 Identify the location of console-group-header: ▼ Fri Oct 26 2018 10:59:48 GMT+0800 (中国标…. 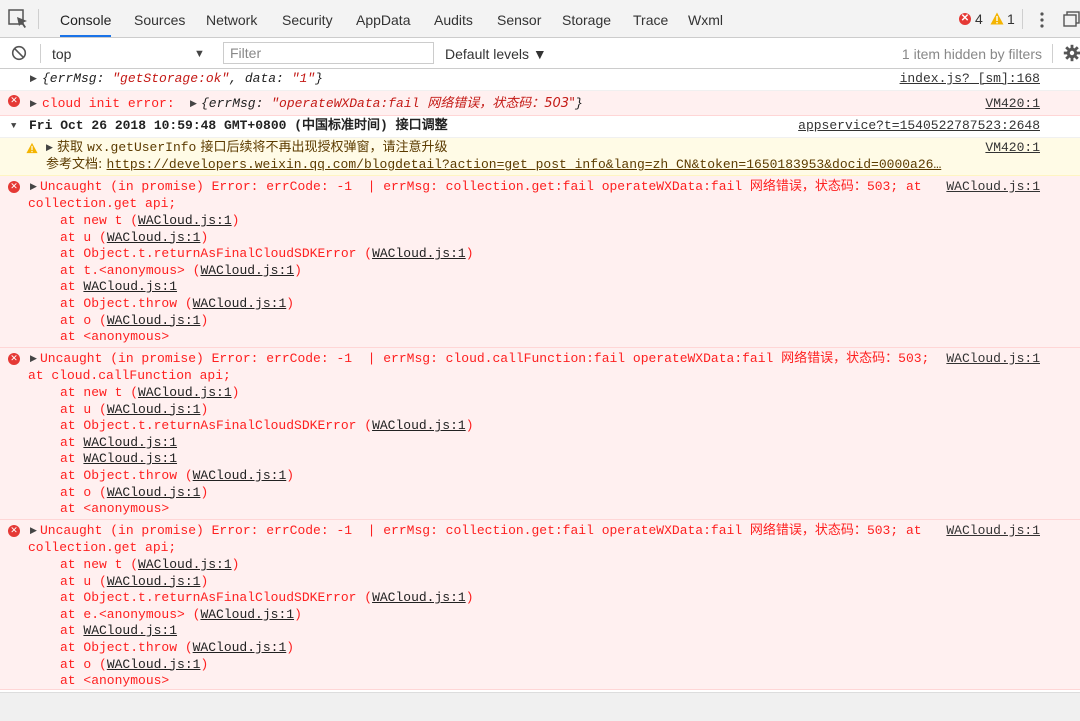
(540, 127).